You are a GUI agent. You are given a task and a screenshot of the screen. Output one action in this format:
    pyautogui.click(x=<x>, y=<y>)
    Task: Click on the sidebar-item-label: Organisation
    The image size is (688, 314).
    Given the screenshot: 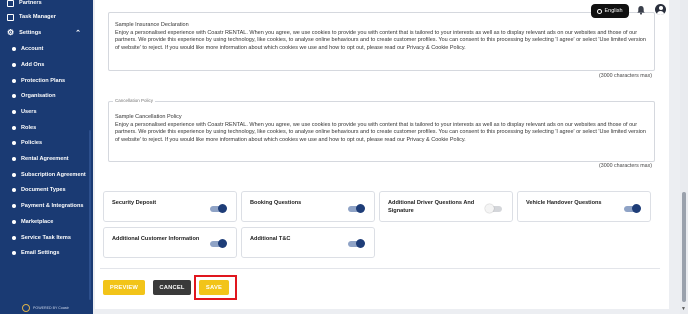 What is the action you would take?
    pyautogui.click(x=38, y=96)
    